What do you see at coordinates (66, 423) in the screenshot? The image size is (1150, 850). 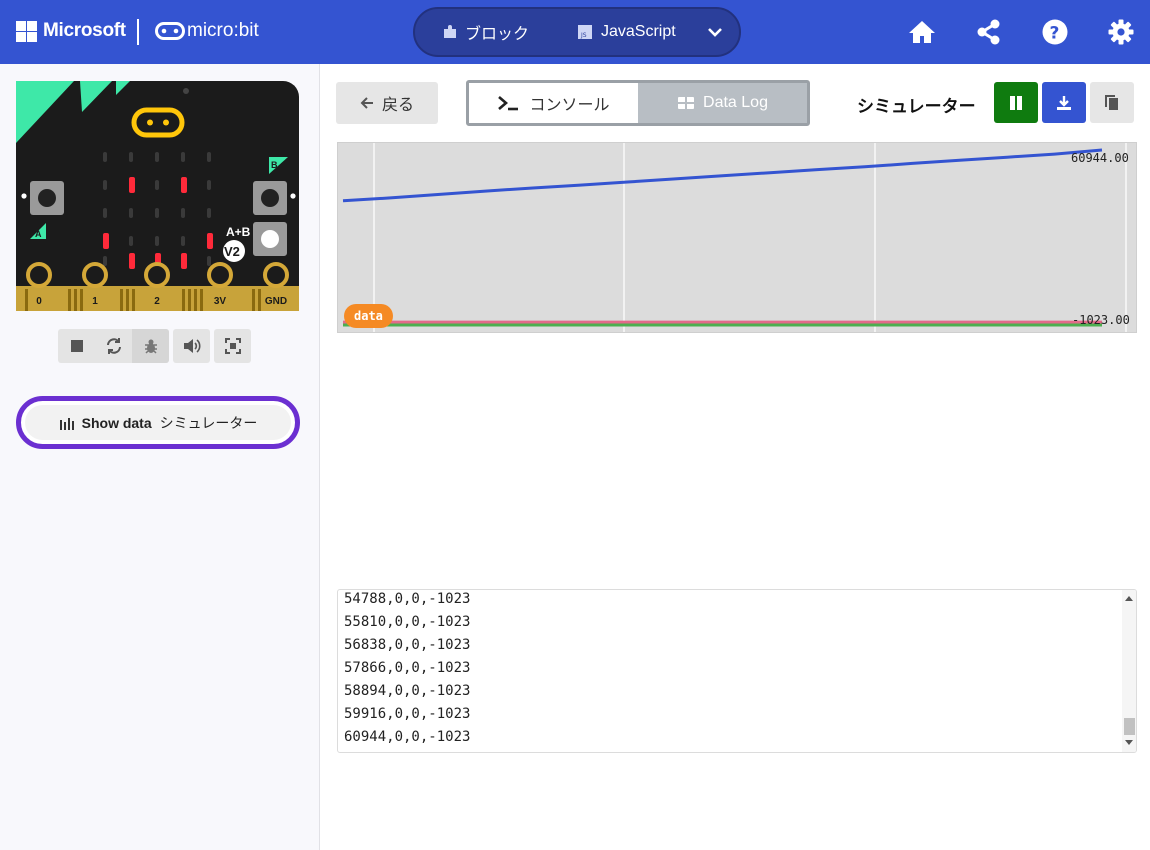 I see `bar-chart-icon` at bounding box center [66, 423].